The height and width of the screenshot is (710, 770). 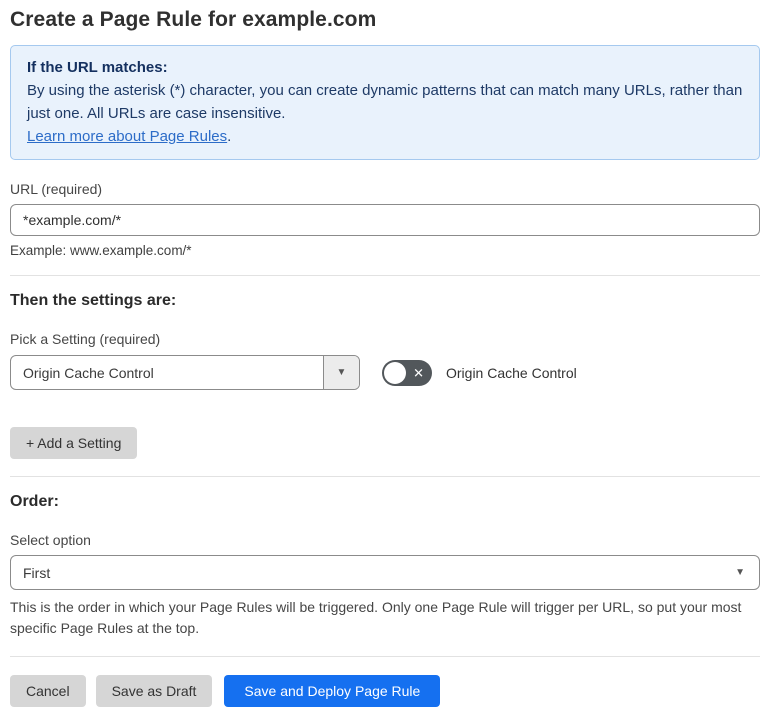 What do you see at coordinates (229, 136) in the screenshot?
I see `link-suffix: .` at bounding box center [229, 136].